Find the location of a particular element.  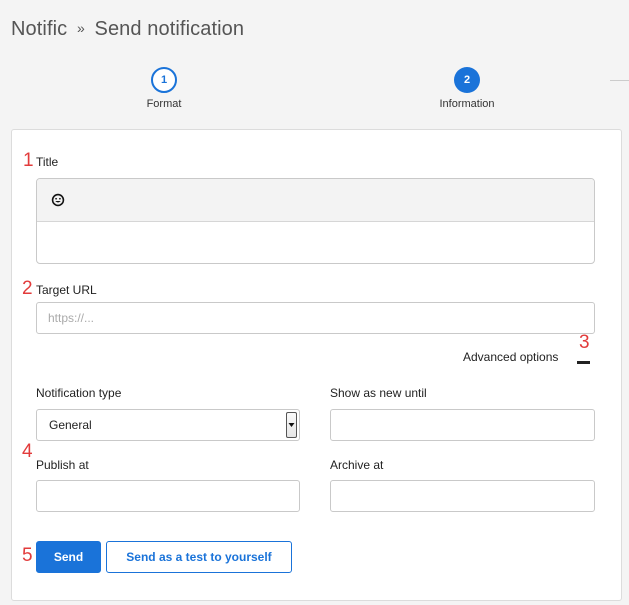

target-url-input is located at coordinates (315, 318).